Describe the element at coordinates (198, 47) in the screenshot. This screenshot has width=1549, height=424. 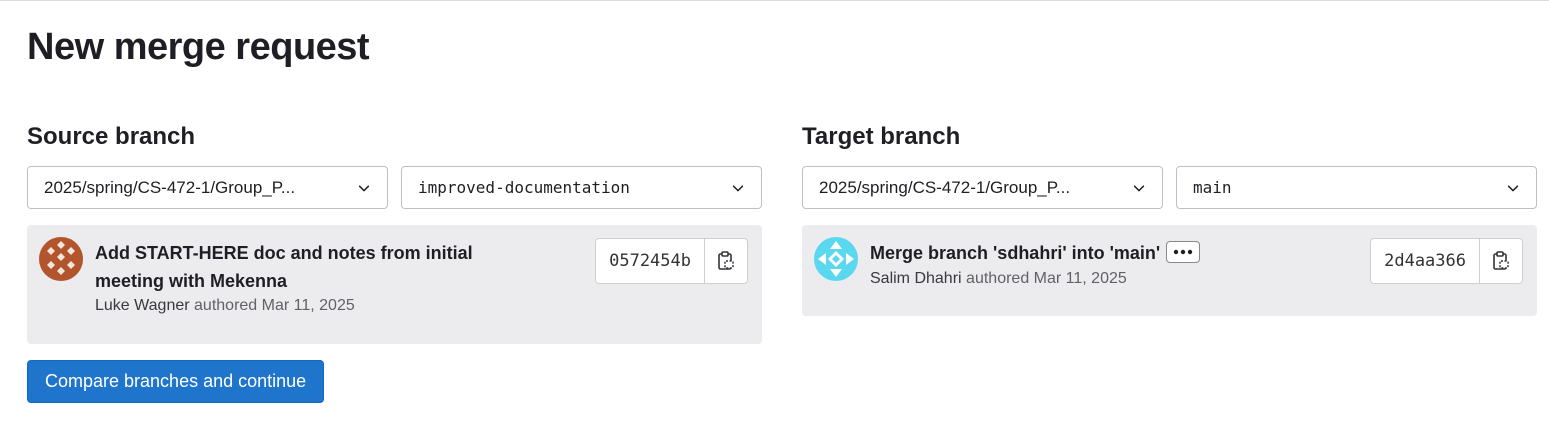
I see `page-title: New merge request` at that location.